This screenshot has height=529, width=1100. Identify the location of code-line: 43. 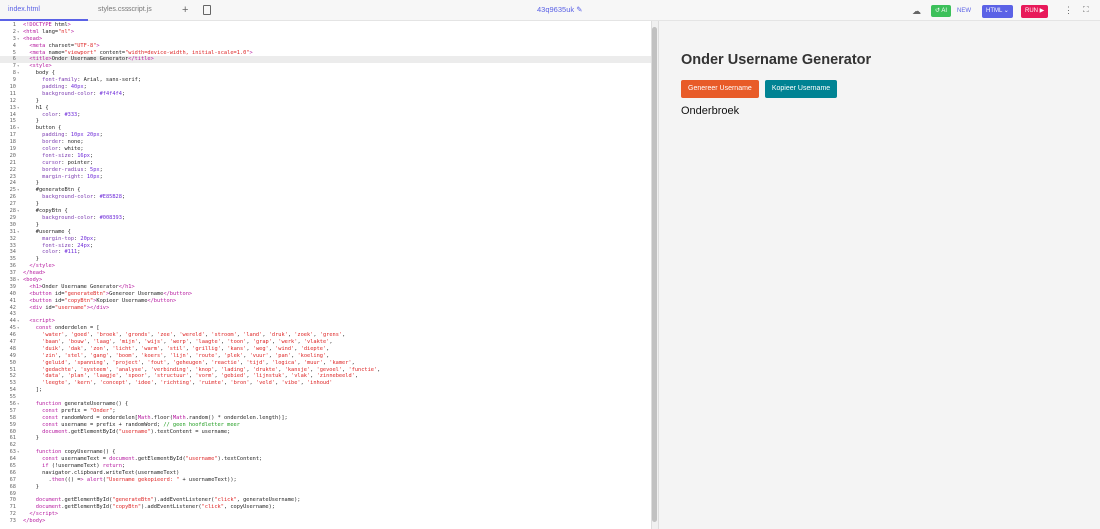
(325, 314).